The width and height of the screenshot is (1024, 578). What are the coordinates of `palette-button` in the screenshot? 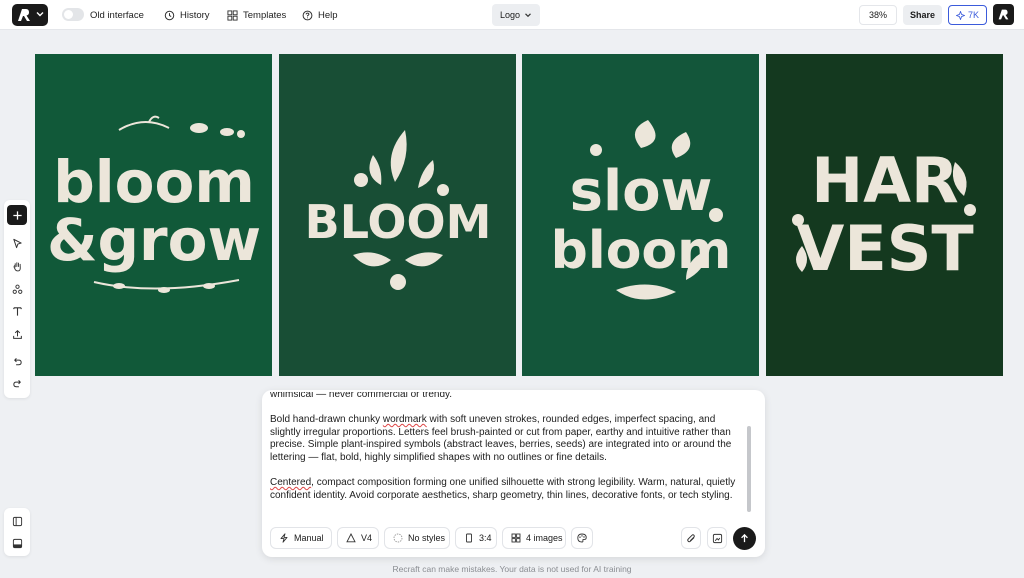 It's located at (582, 538).